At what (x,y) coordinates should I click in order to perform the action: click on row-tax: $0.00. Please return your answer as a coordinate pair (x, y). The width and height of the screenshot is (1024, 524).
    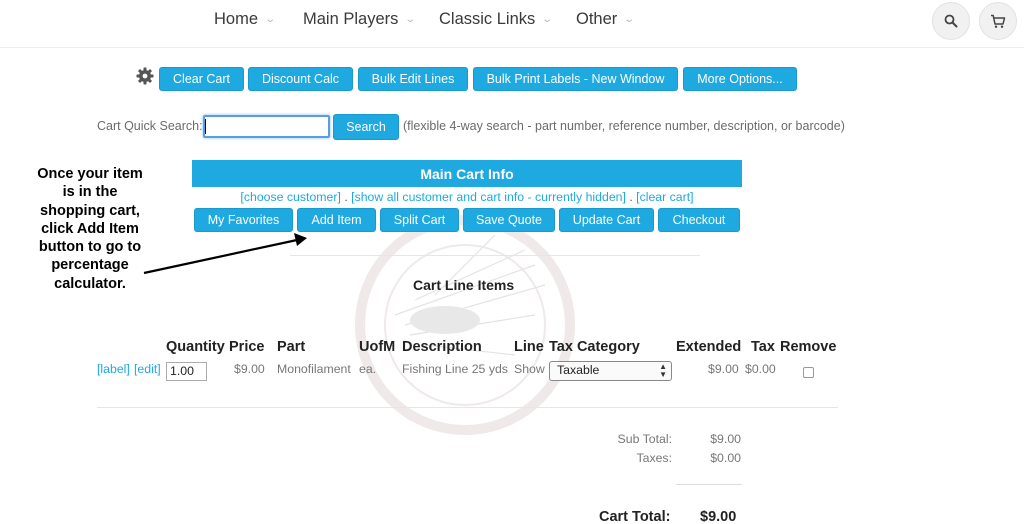
    Looking at the image, I should click on (760, 369).